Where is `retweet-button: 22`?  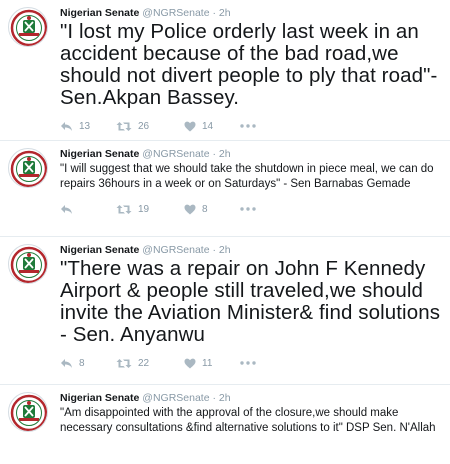
retweet-button: 22 is located at coordinates (150, 363).